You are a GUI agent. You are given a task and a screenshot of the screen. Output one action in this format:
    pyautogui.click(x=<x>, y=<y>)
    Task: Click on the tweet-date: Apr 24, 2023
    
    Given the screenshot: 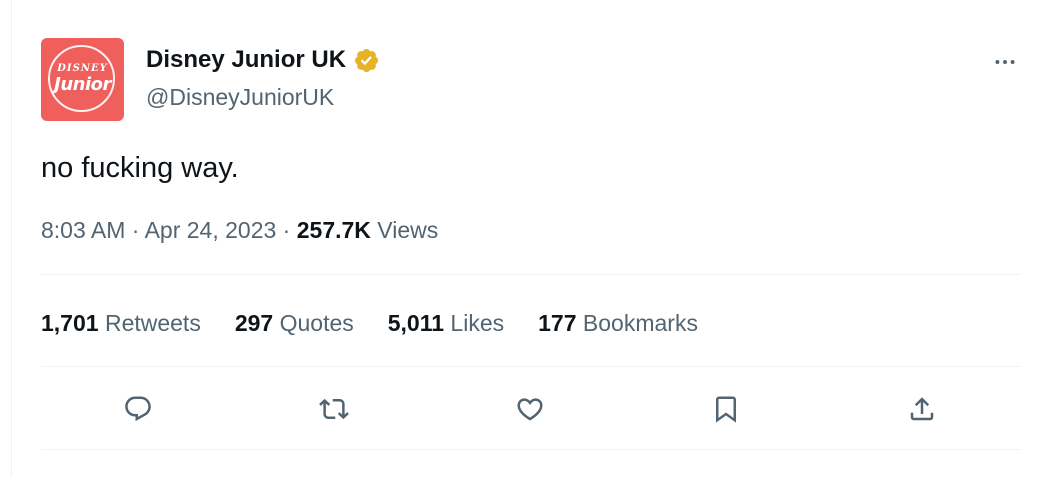 What is the action you would take?
    pyautogui.click(x=211, y=230)
    